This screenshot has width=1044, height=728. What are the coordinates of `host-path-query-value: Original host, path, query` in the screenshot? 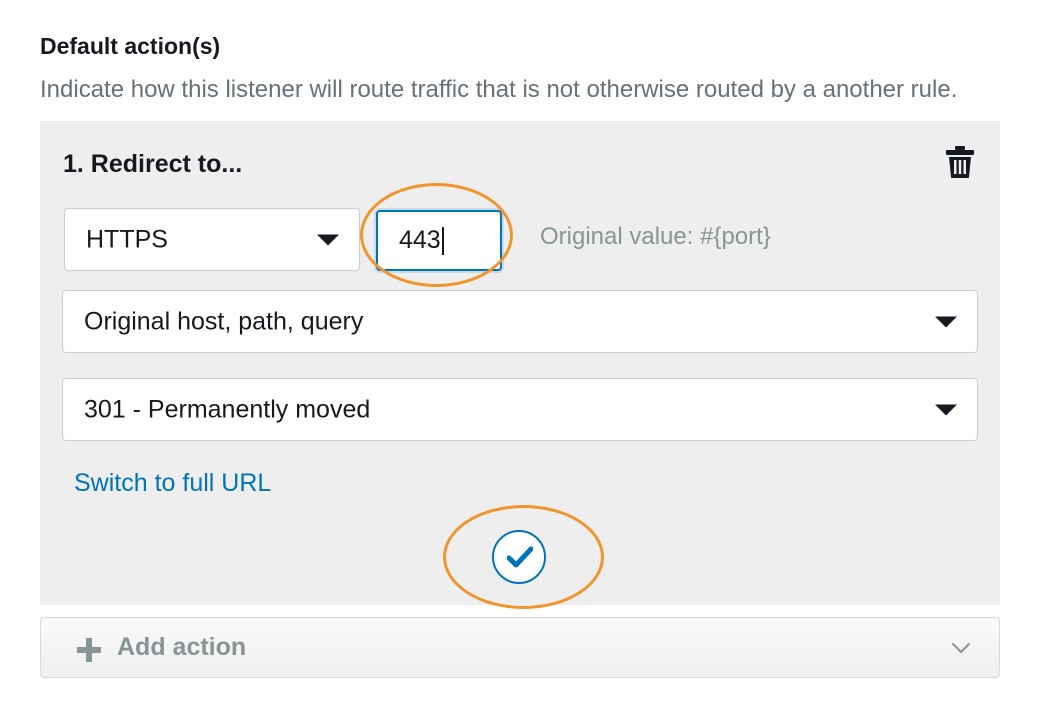 It's located at (224, 321).